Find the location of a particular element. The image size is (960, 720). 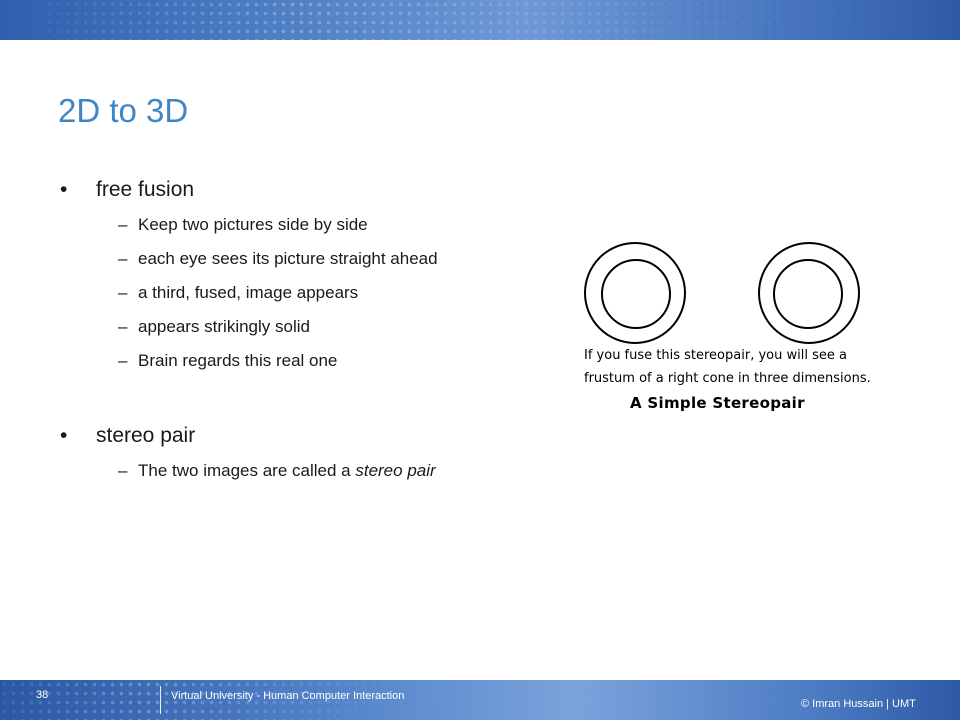

figure-caption-title: A Simple Stereopair is located at coordinates (717, 403).